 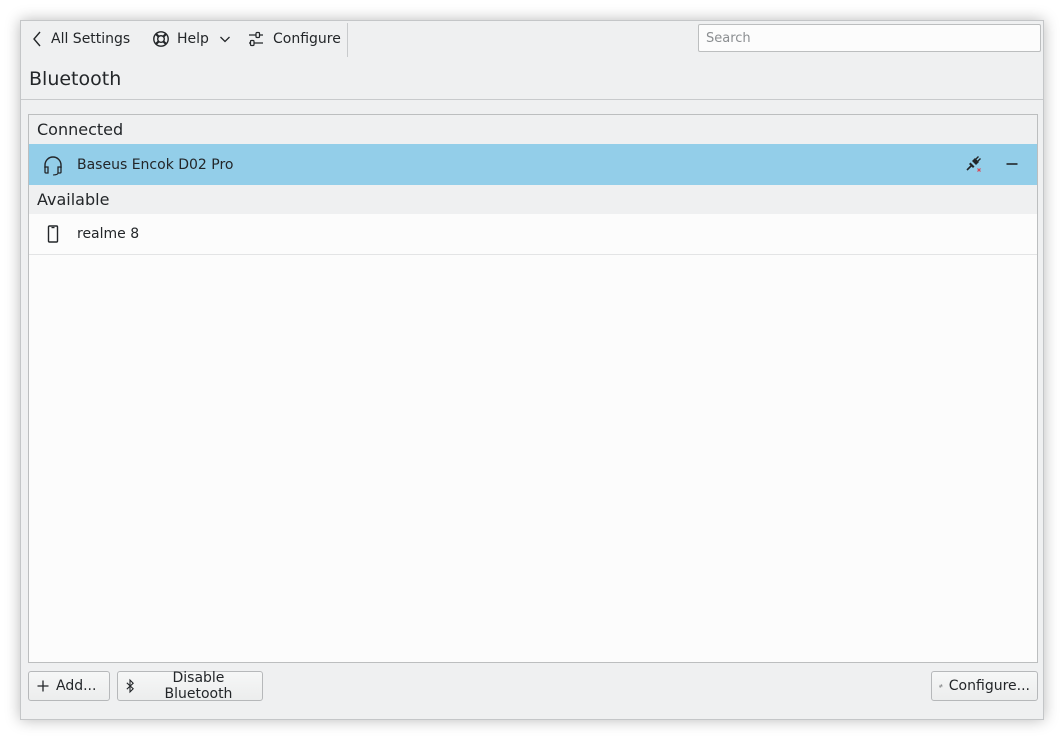 I want to click on section-header-available: Available, so click(x=533, y=199).